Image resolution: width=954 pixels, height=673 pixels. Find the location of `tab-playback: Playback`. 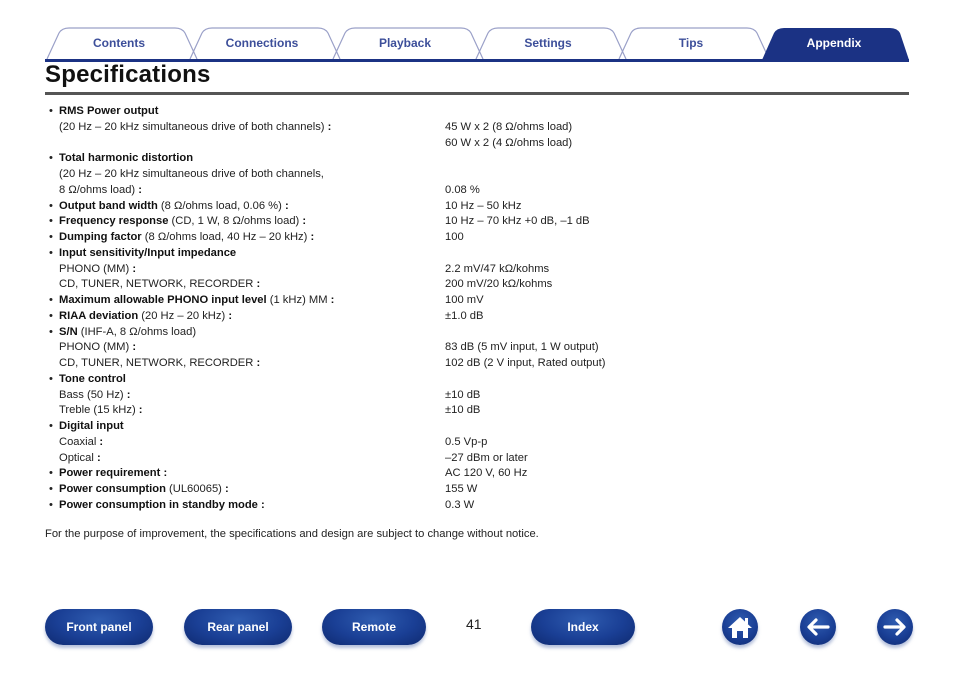

tab-playback: Playback is located at coordinates (405, 43).